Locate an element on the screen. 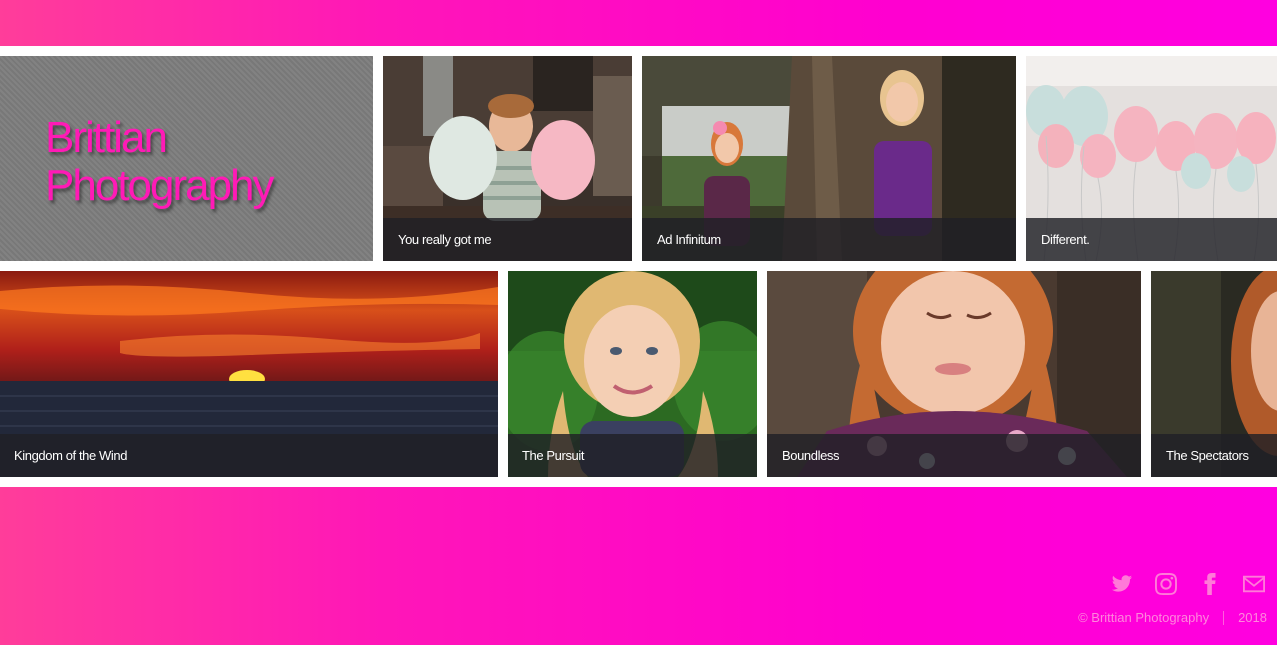 The image size is (1277, 645). gallery-tile-you-really-got-me: You really got me is located at coordinates (507, 158).